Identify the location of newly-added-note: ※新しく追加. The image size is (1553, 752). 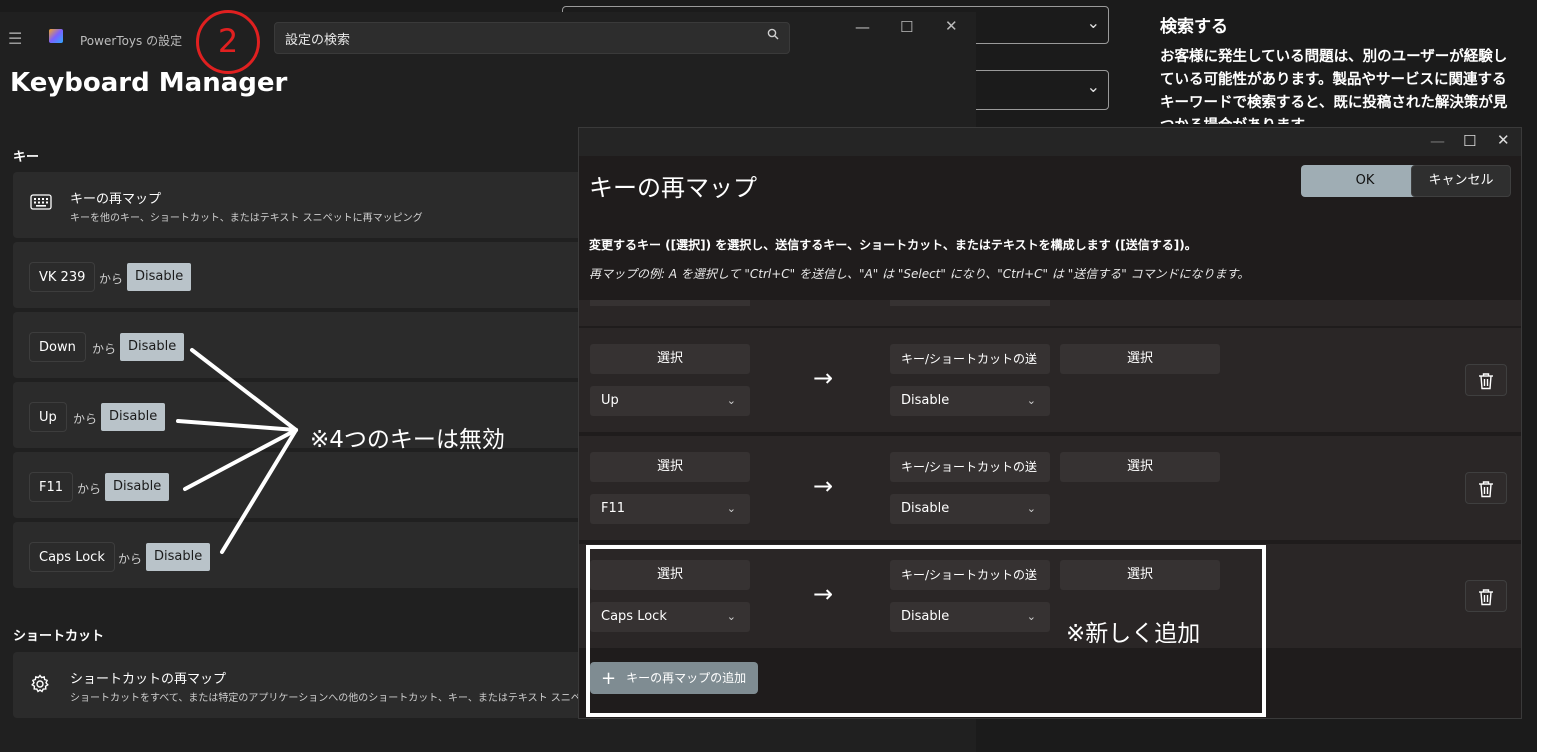
(1133, 634).